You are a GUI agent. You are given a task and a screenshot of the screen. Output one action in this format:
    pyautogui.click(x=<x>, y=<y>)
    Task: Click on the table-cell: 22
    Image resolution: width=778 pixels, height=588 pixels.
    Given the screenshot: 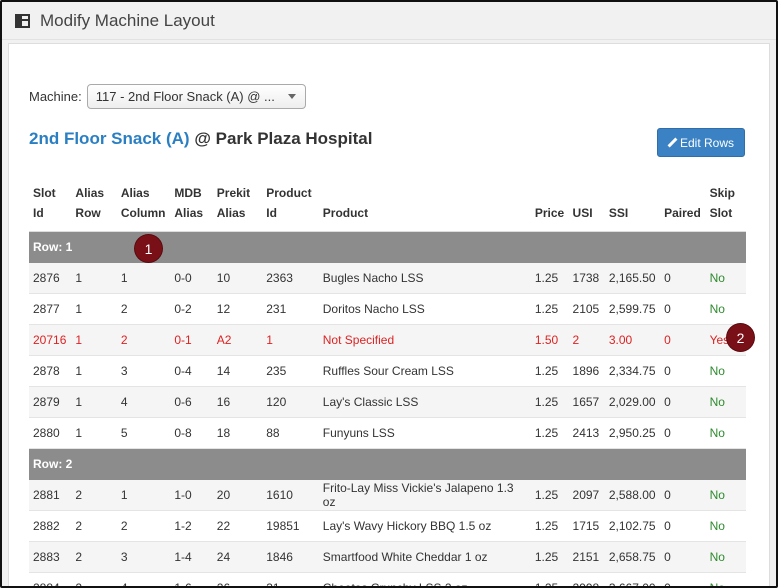 What is the action you would take?
    pyautogui.click(x=237, y=526)
    